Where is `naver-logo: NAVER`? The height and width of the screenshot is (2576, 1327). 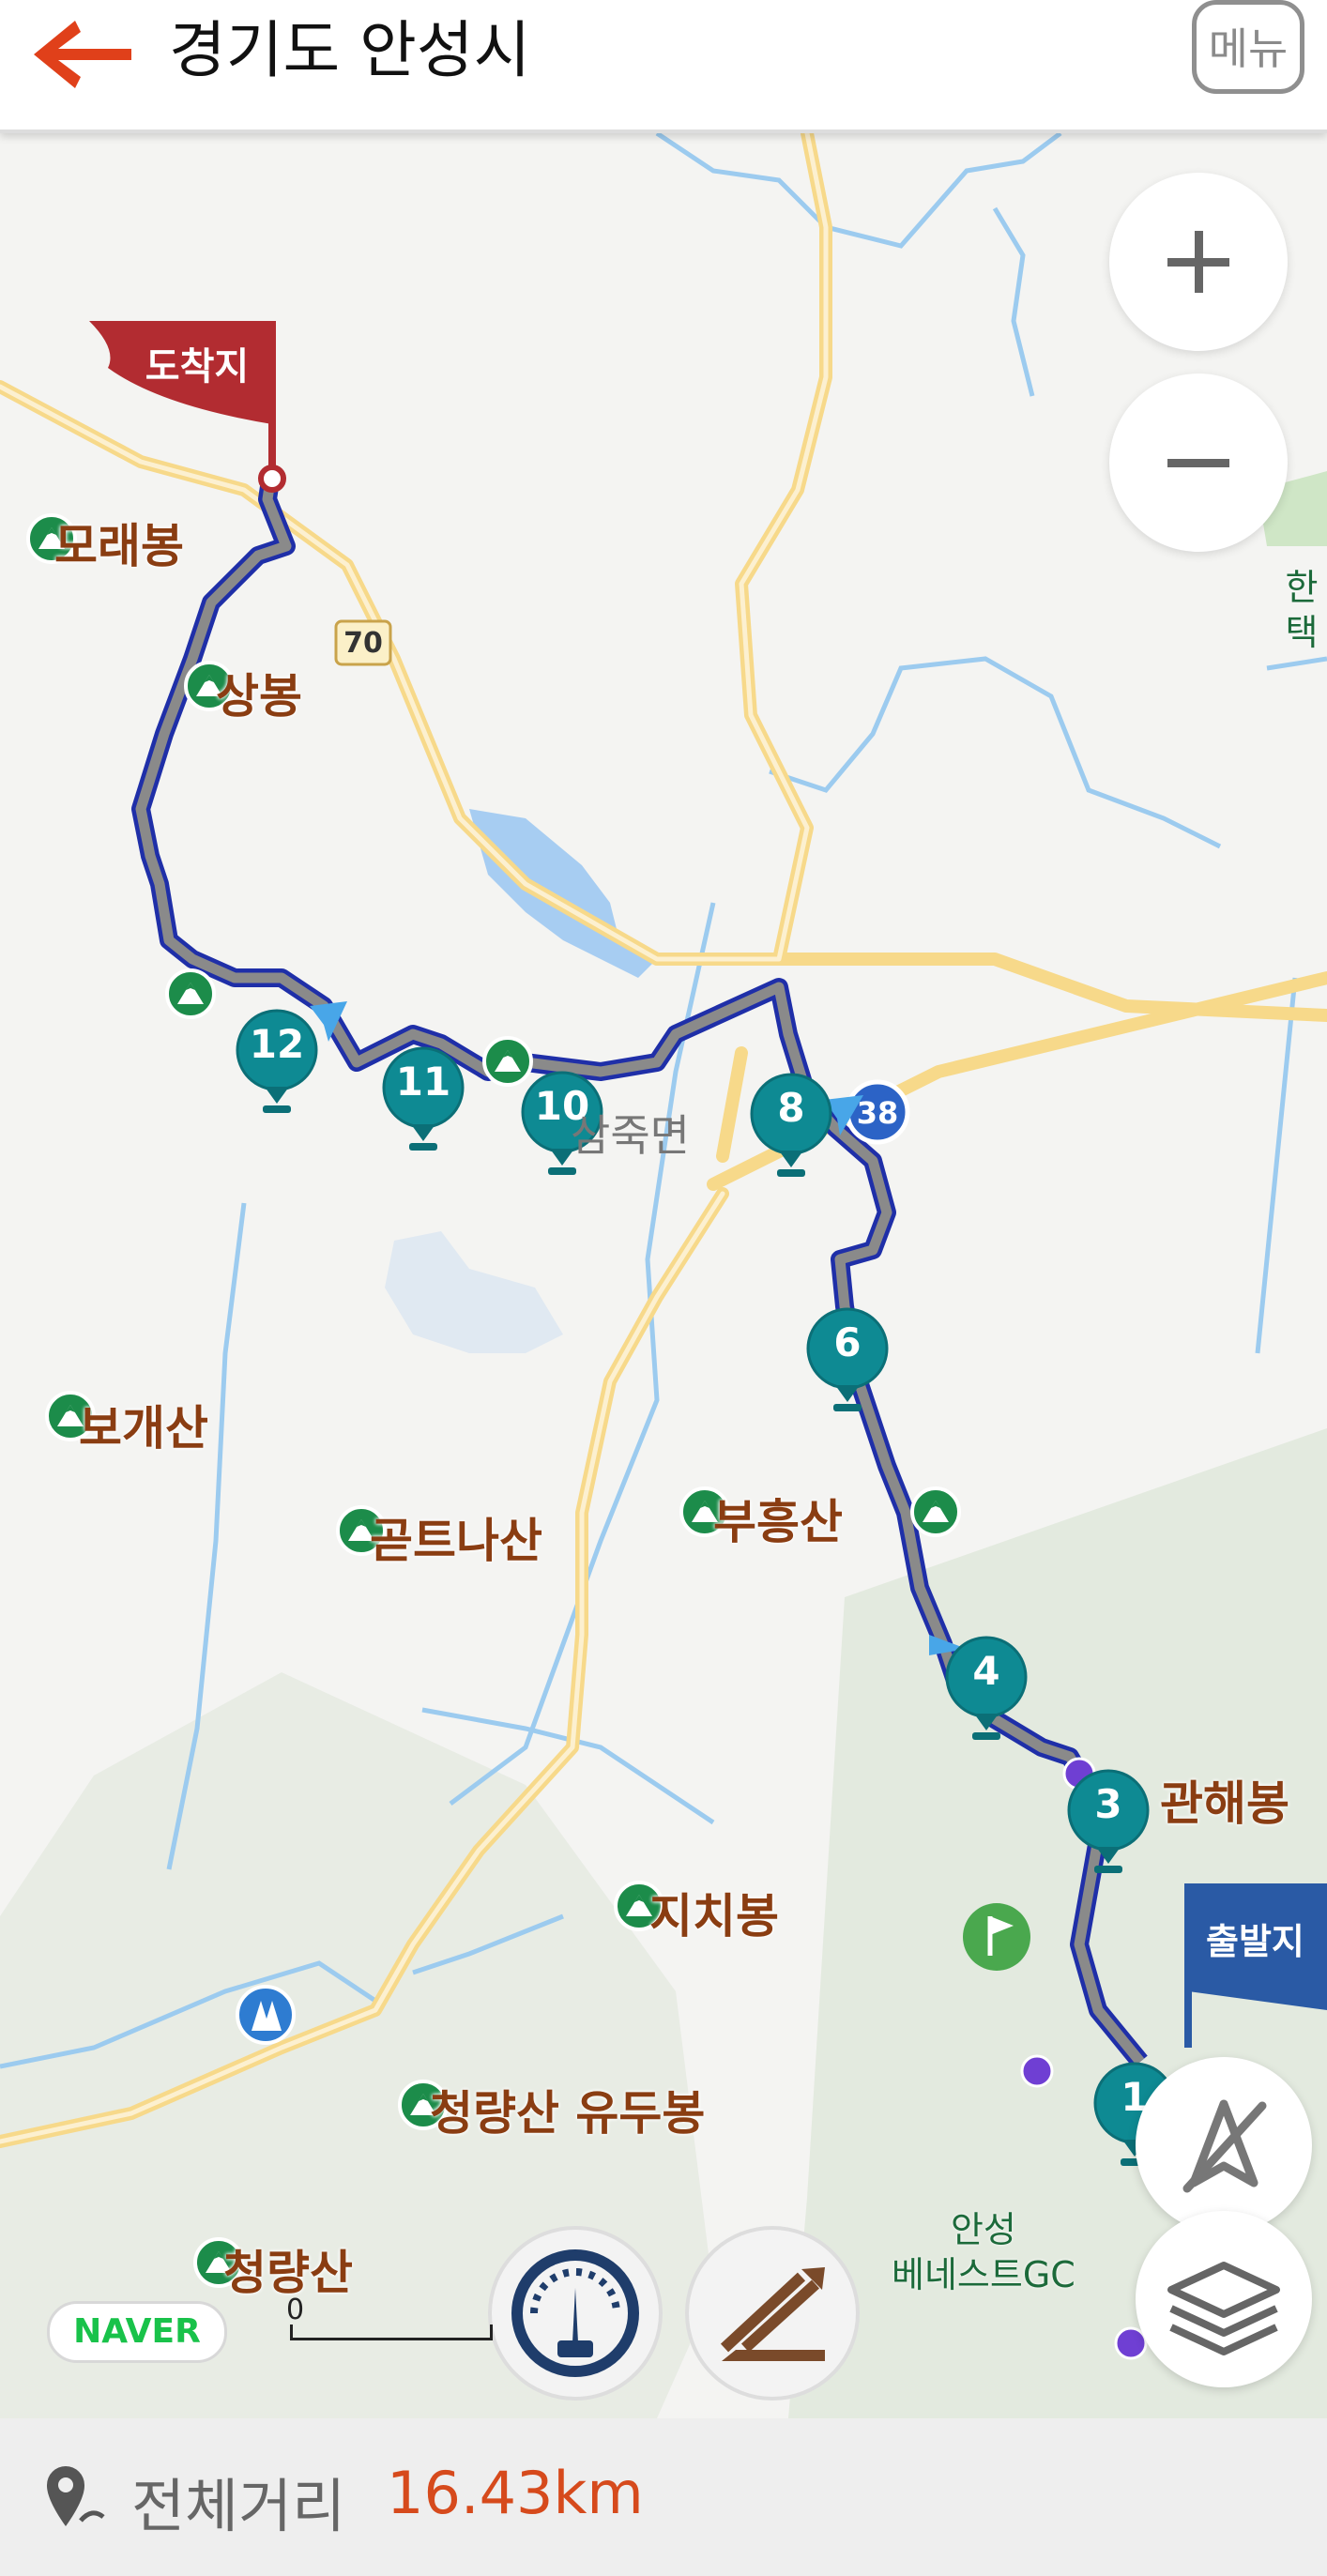 naver-logo: NAVER is located at coordinates (137, 2332).